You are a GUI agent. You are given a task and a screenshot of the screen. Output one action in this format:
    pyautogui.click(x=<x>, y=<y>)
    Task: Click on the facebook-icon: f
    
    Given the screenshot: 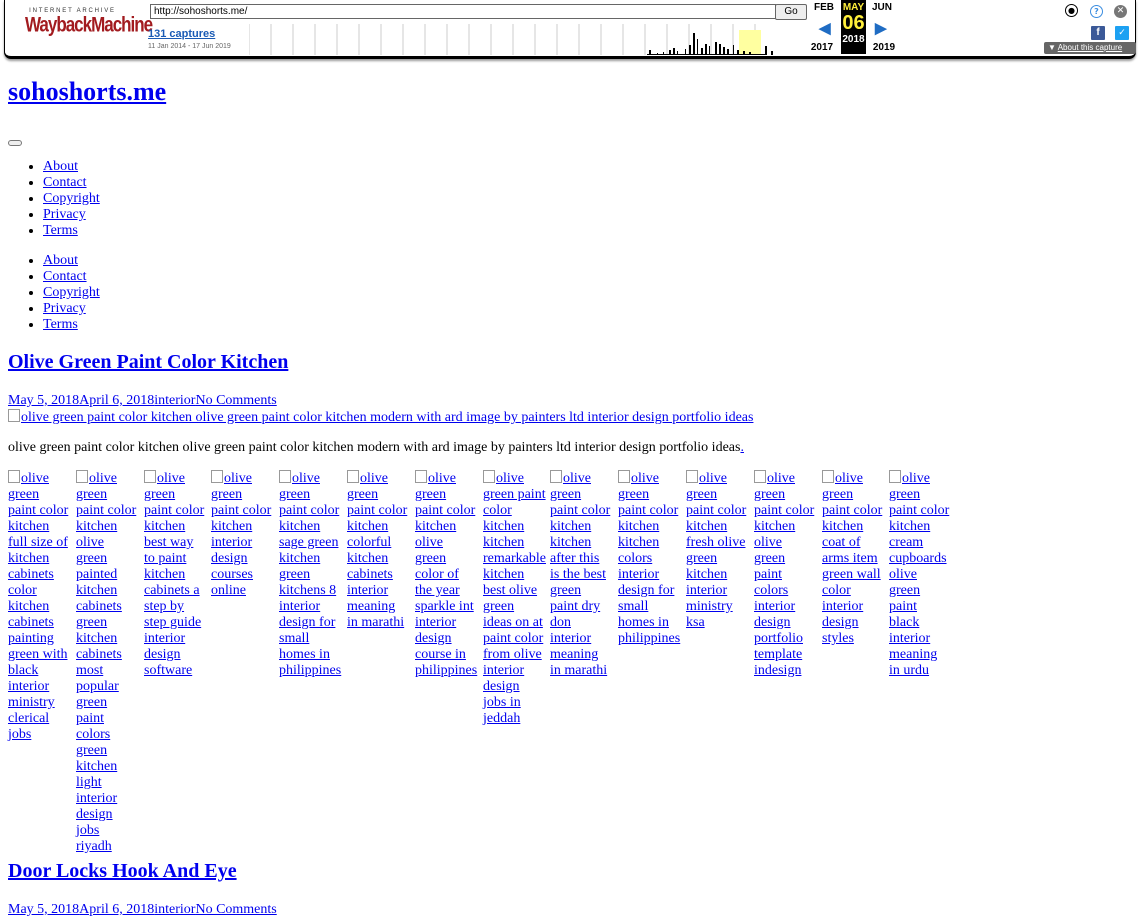 What is the action you would take?
    pyautogui.click(x=1098, y=33)
    